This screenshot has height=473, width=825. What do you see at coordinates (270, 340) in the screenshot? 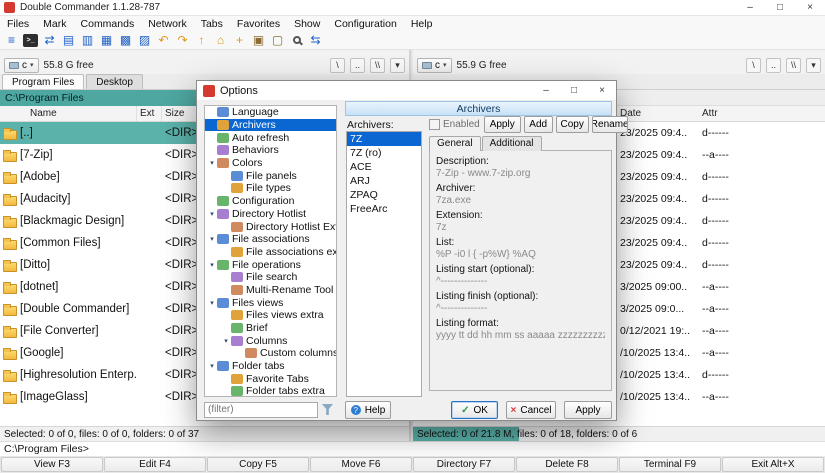
I see `tree-item-columns: ▾ Columns` at bounding box center [270, 340].